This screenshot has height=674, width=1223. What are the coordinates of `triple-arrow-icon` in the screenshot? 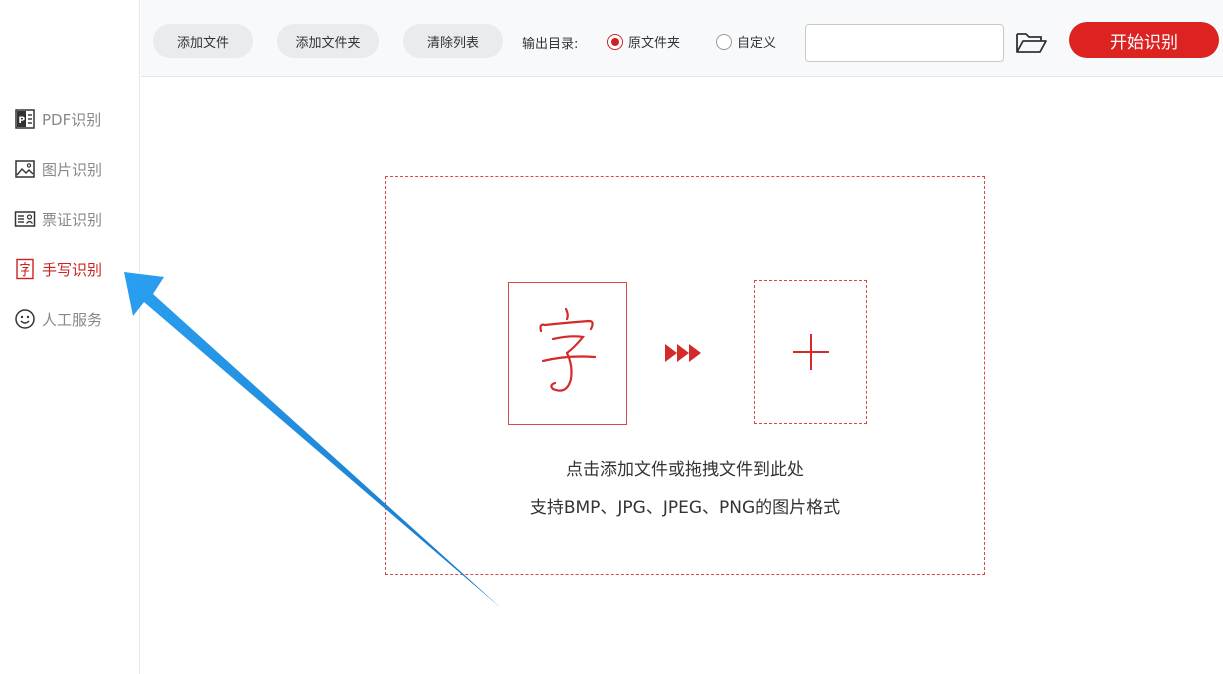 It's located at (683, 353).